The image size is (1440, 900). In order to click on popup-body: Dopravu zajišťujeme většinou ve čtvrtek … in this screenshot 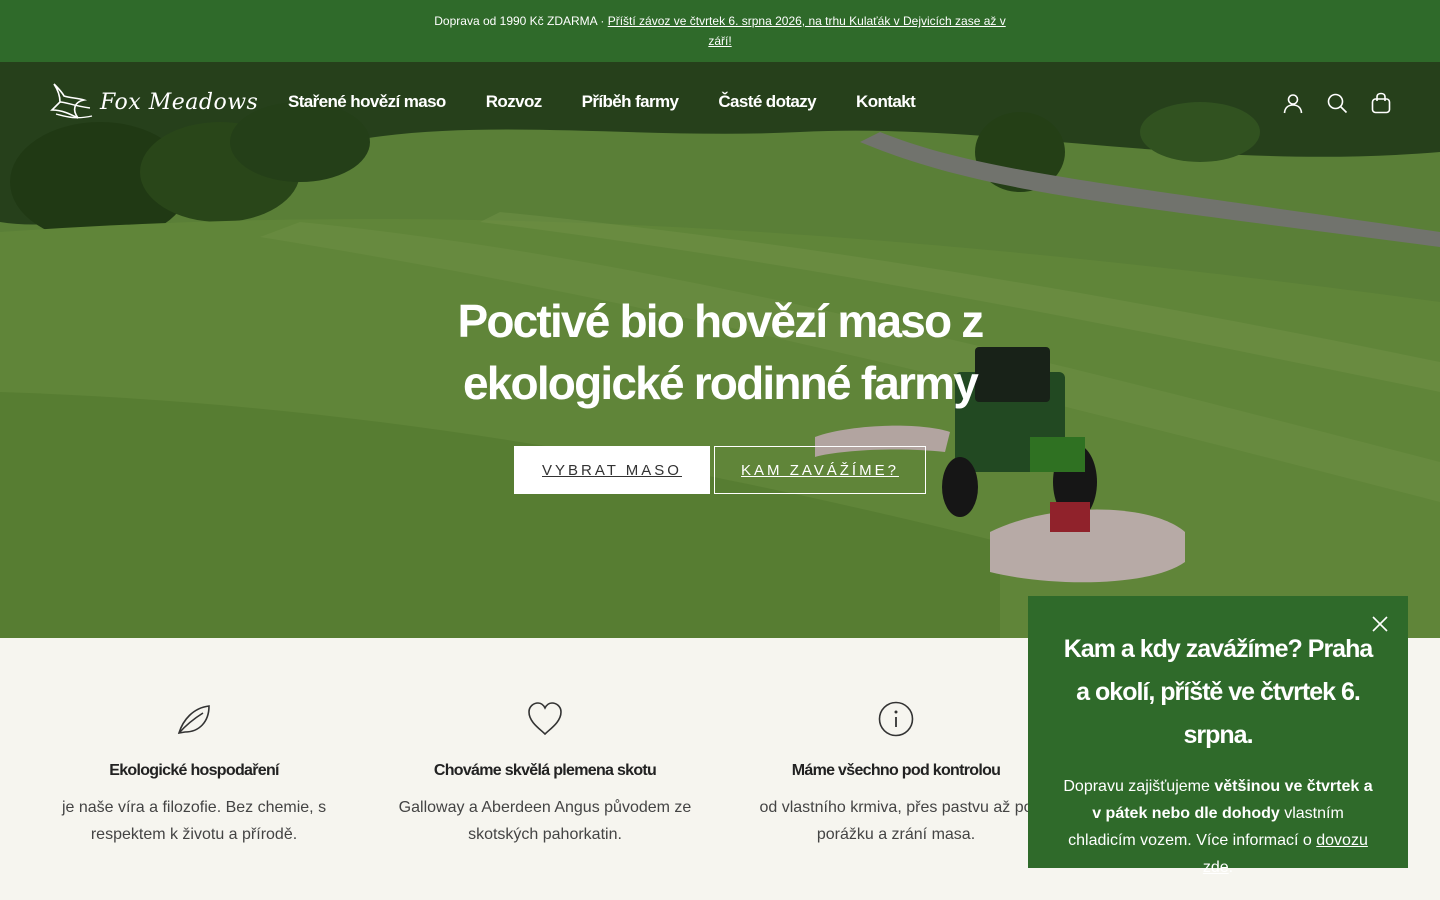, I will do `click(1218, 827)`.